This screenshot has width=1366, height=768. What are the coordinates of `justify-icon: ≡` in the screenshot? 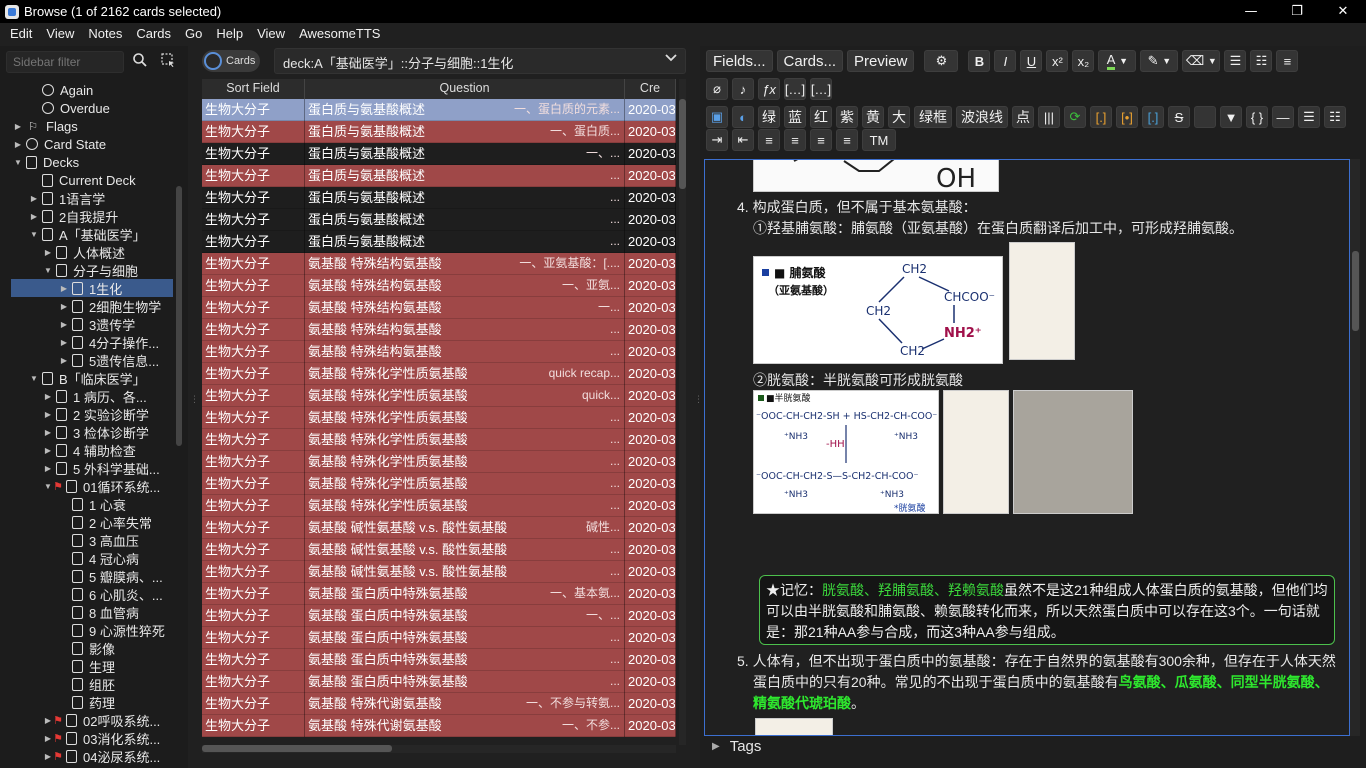 It's located at (847, 140).